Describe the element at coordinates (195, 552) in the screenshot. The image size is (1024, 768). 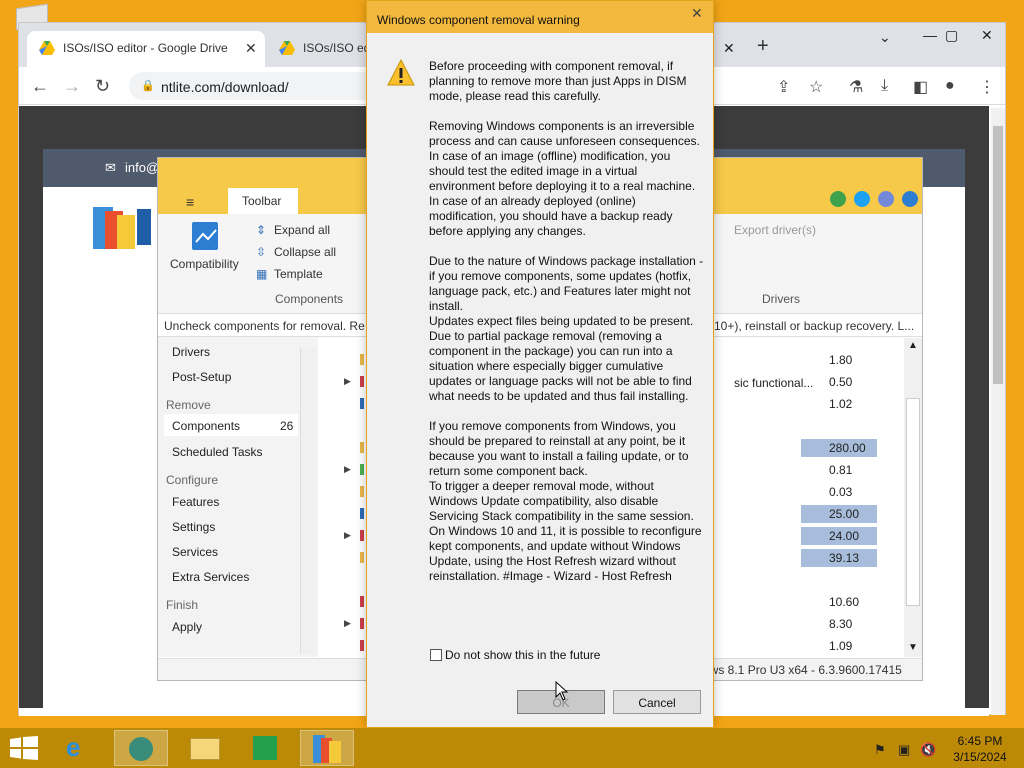
I see `sidebar-item-services: Services` at that location.